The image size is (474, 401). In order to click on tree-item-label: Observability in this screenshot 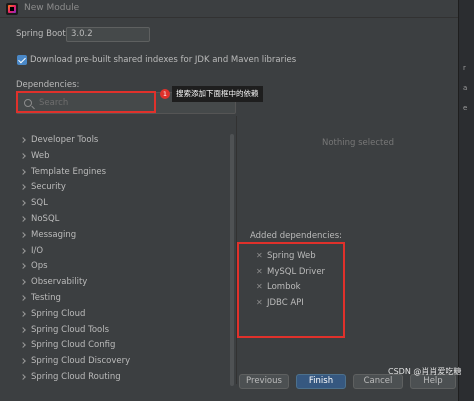, I will do `click(59, 282)`.